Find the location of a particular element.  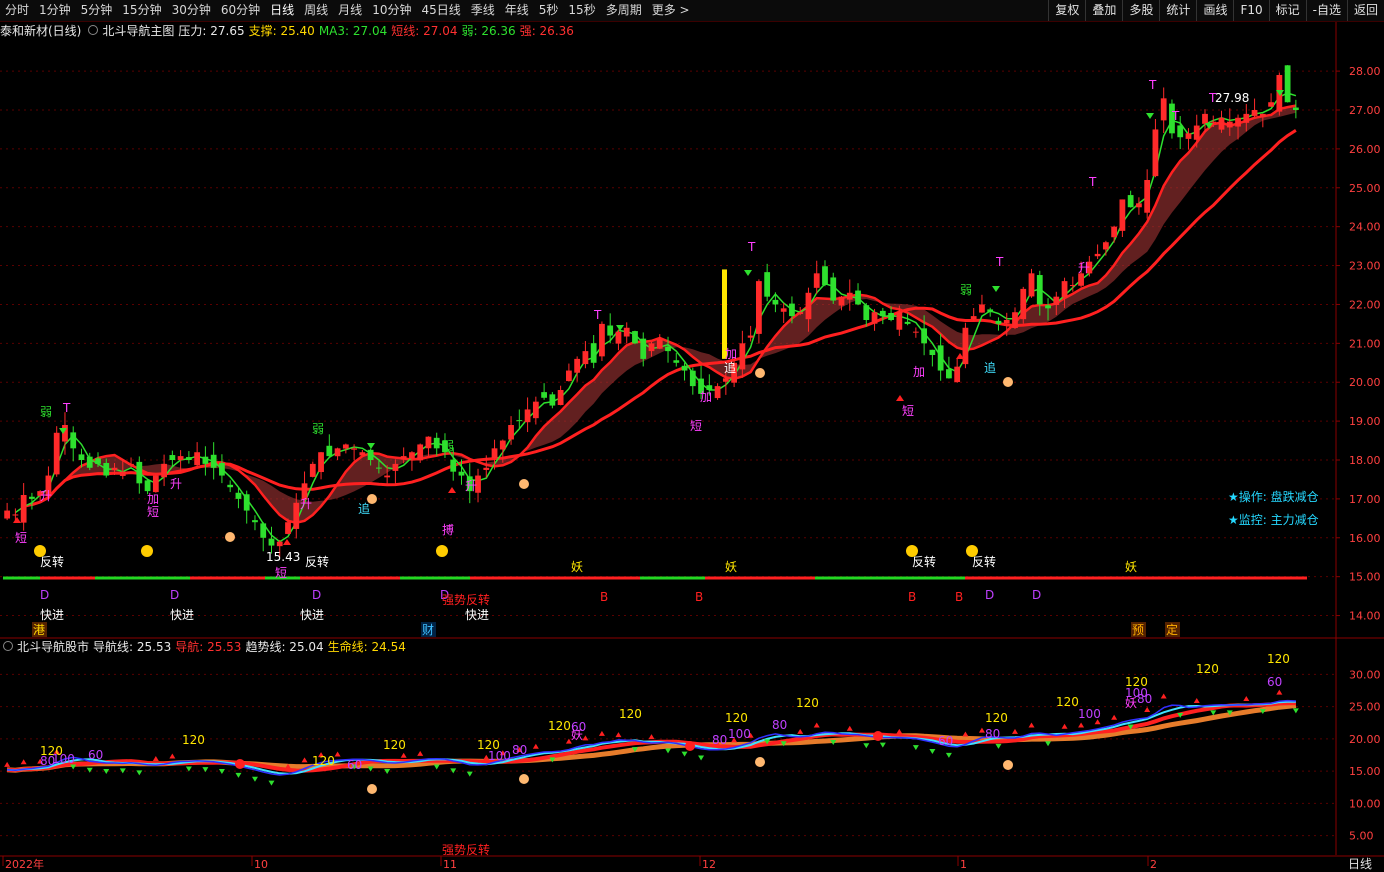

price-axis-label: 25.00 is located at coordinates (1365, 188).